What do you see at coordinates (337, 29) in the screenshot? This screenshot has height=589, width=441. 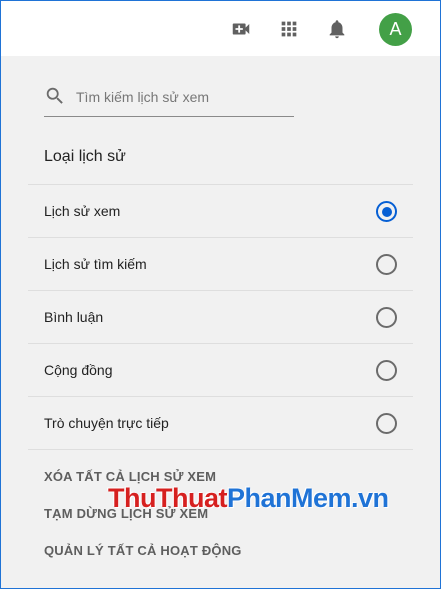 I see `notifications-bell-icon` at bounding box center [337, 29].